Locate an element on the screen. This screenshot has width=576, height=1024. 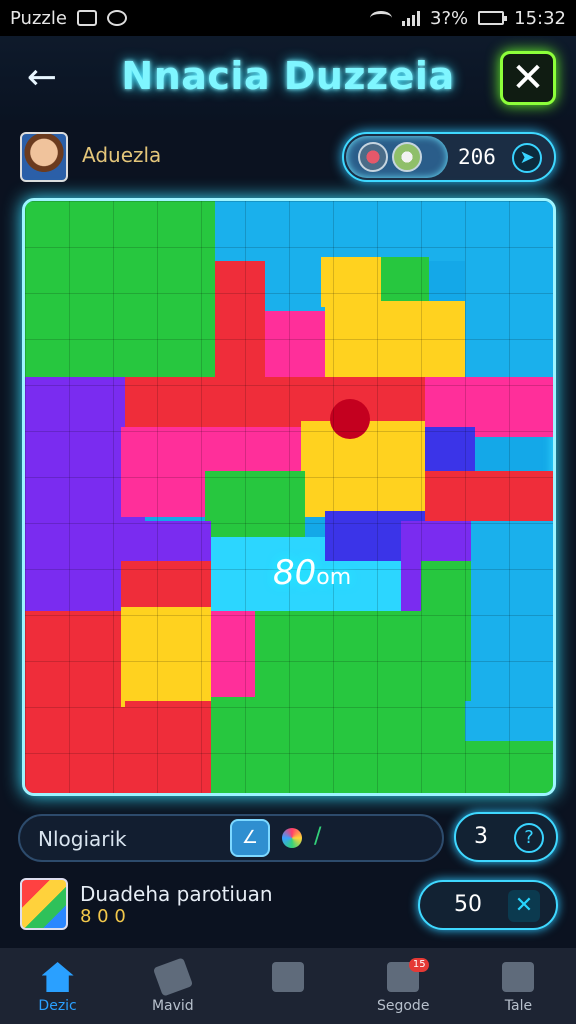
close-icon: ✕ is located at coordinates (528, 78).